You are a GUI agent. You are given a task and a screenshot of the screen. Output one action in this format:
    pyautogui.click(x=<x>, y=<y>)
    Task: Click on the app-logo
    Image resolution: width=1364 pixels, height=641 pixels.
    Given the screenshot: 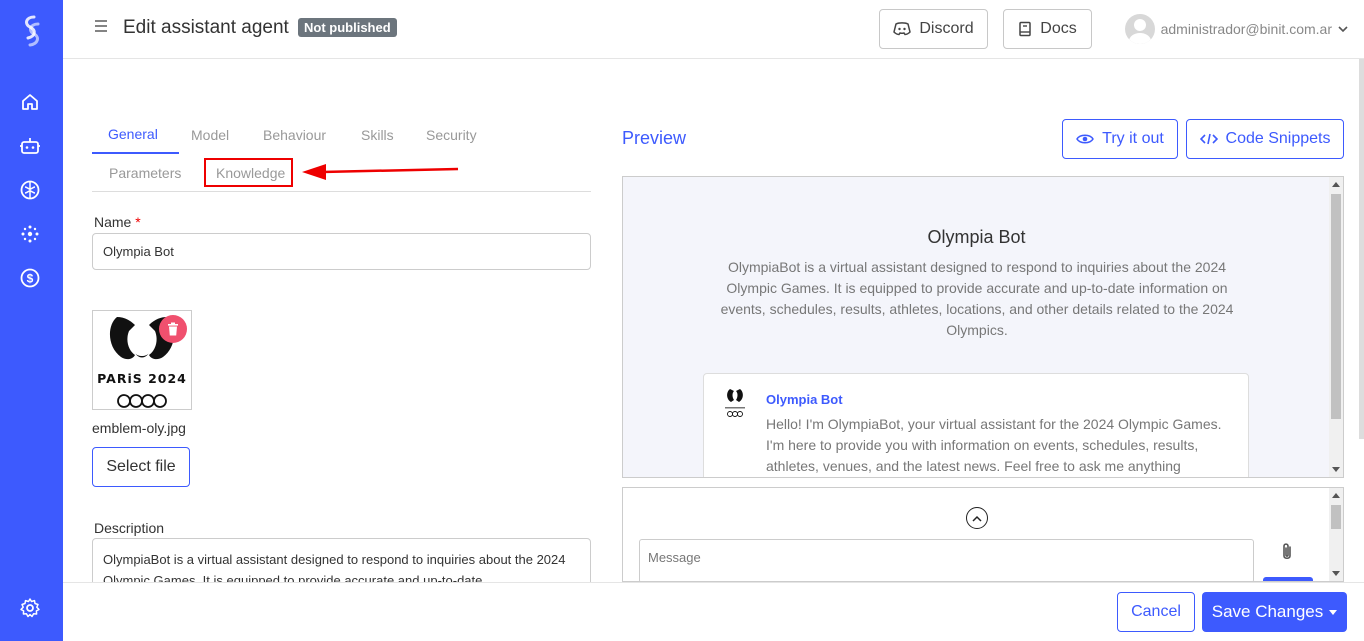 What is the action you would take?
    pyautogui.click(x=32, y=31)
    